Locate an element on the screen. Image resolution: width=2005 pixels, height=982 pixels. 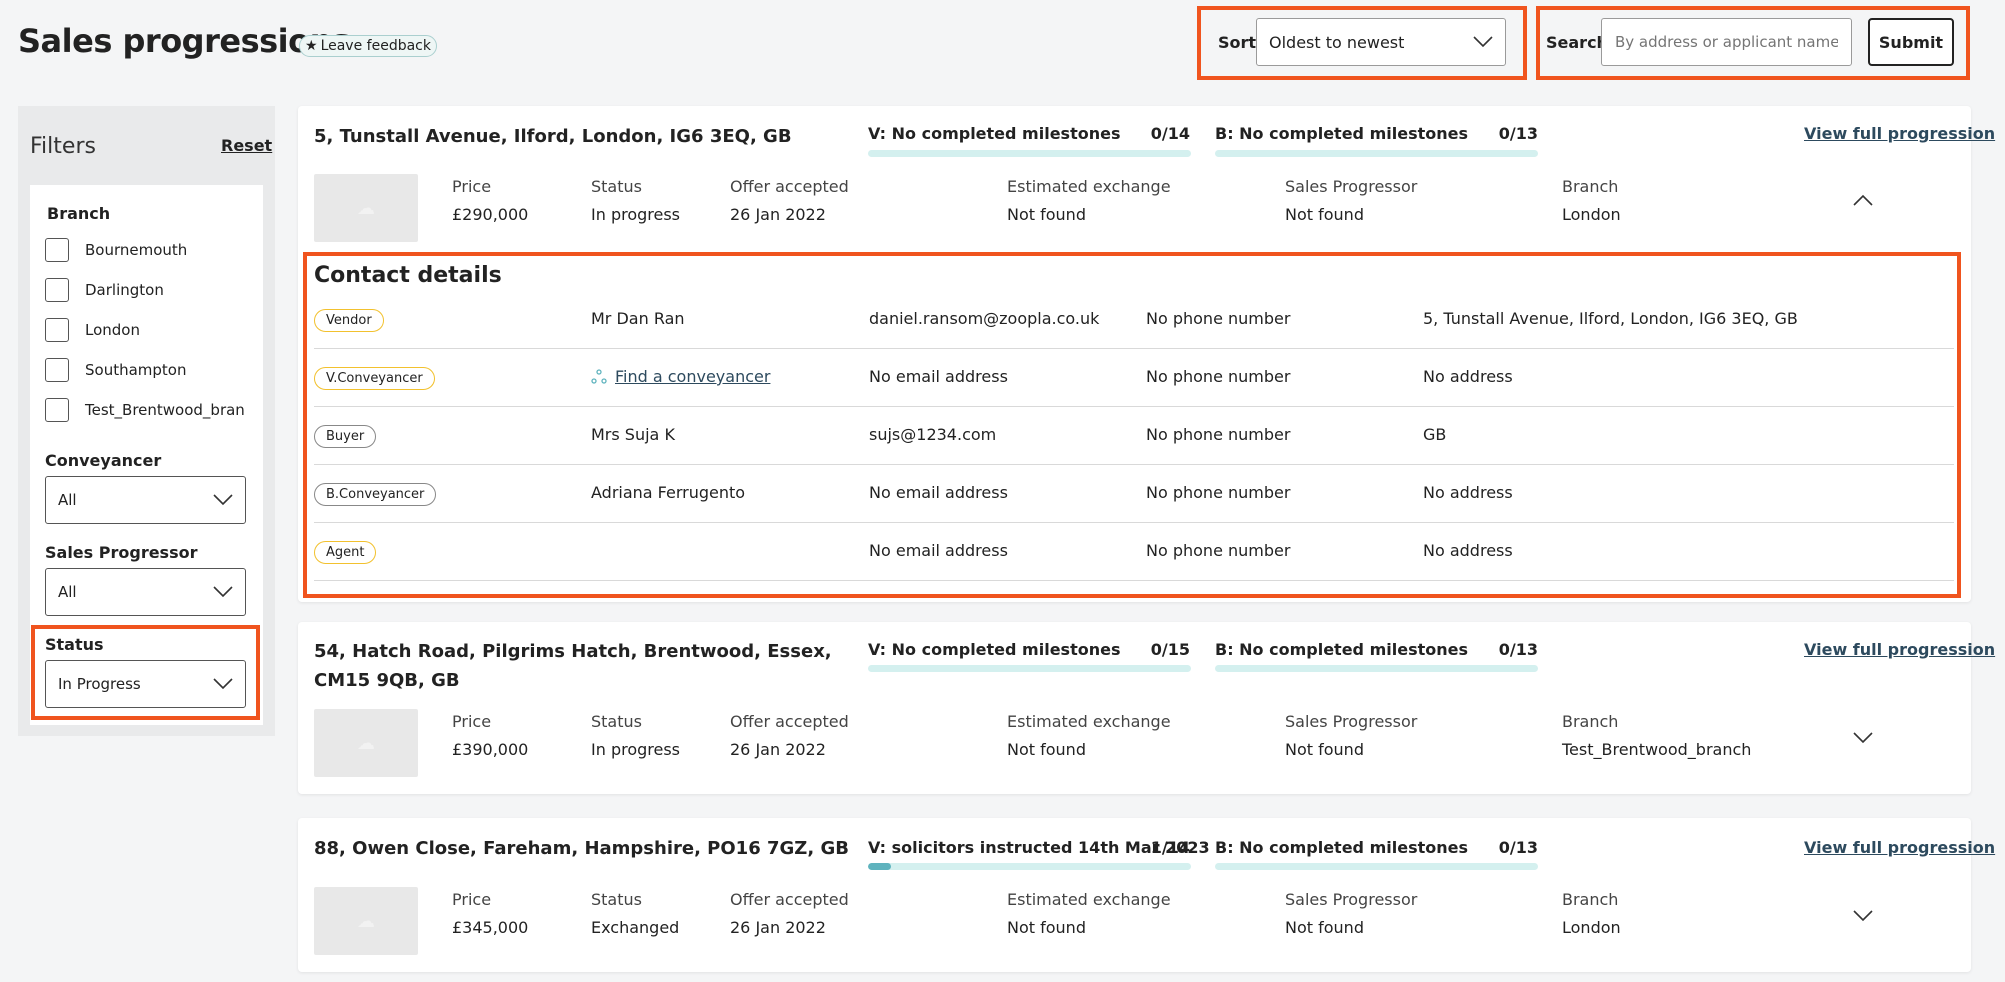
submit-button: Submit is located at coordinates (1911, 42).